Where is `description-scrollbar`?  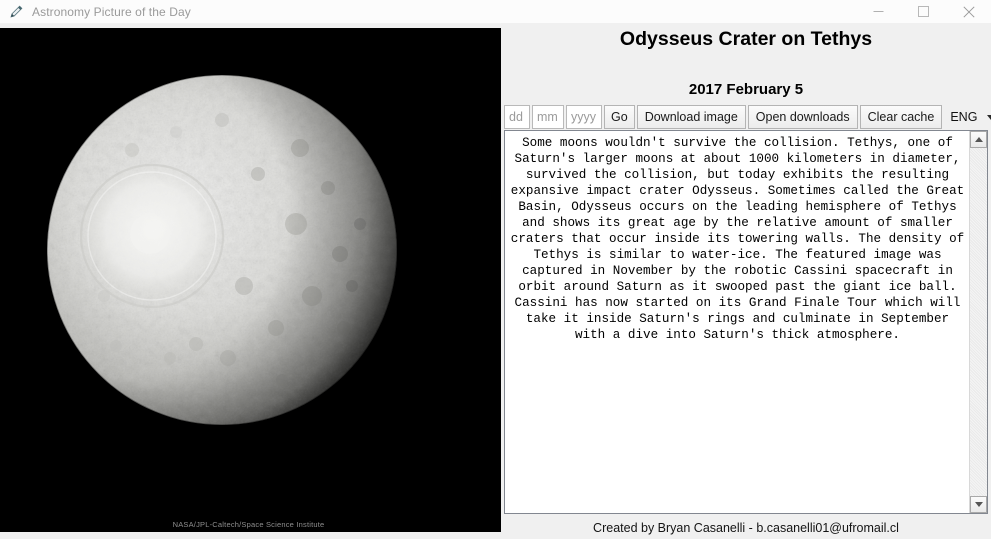 description-scrollbar is located at coordinates (978, 322).